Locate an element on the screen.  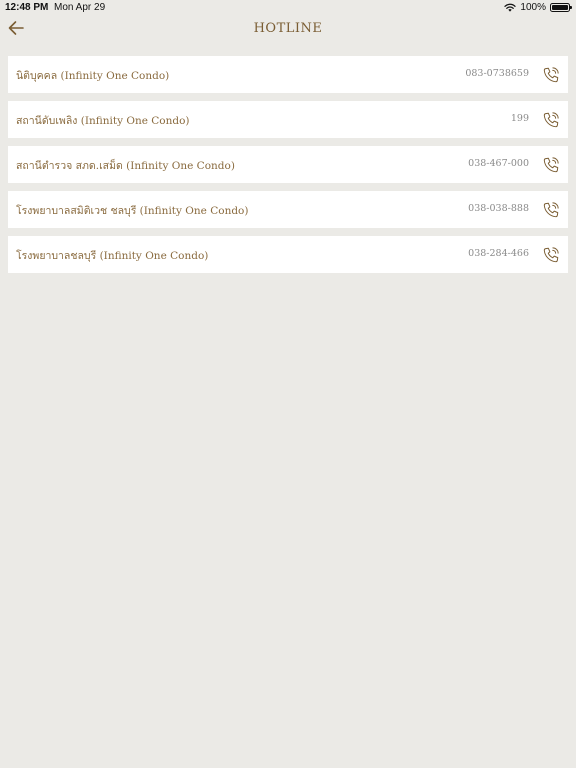
hotline-number: 038-284-466 is located at coordinates (498, 253).